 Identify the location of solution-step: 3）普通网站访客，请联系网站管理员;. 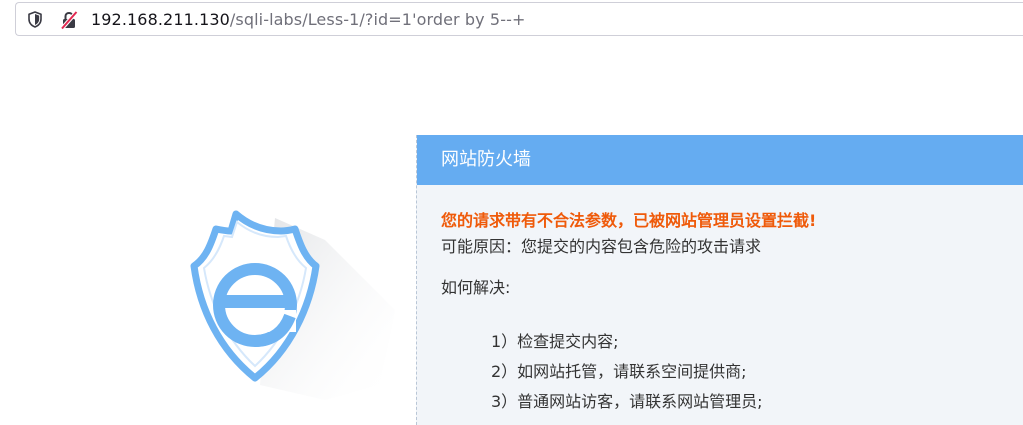
(627, 401).